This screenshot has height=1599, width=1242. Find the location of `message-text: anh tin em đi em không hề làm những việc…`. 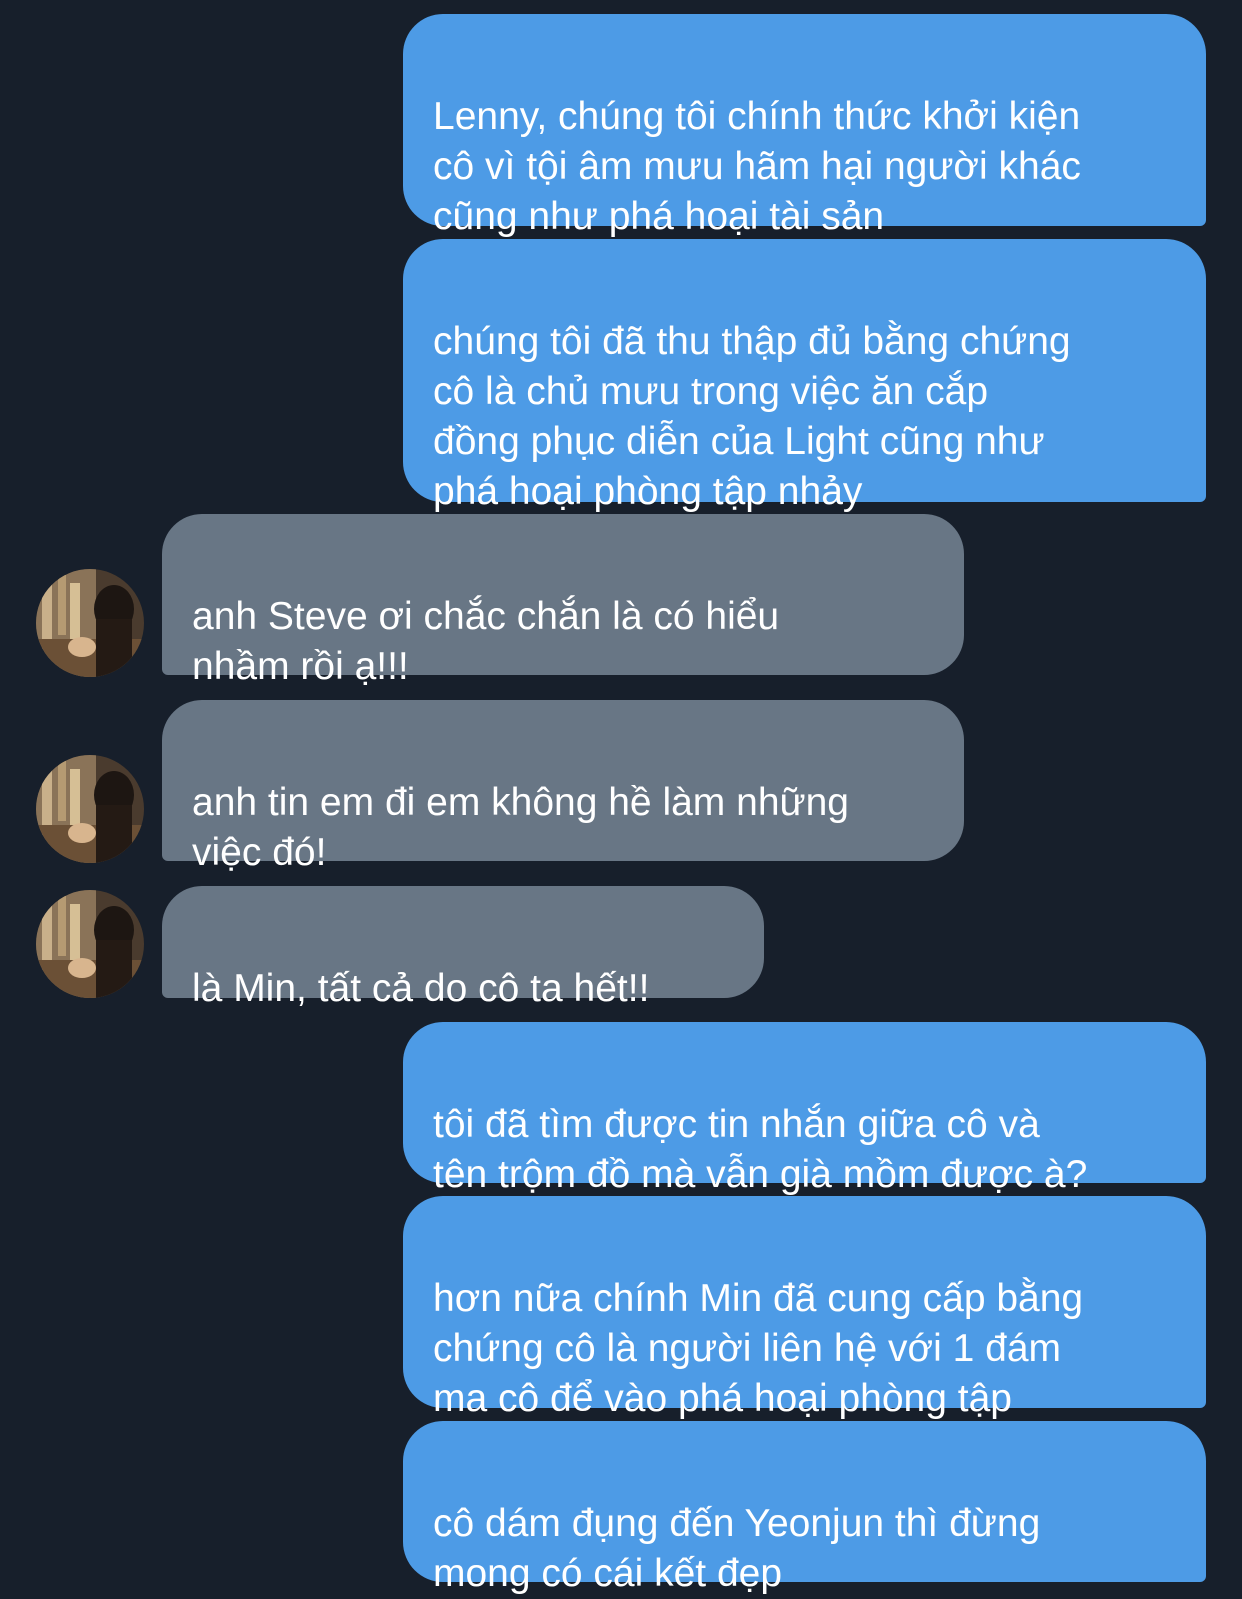

message-text: anh tin em đi em không hề làm những việc… is located at coordinates (521, 827).